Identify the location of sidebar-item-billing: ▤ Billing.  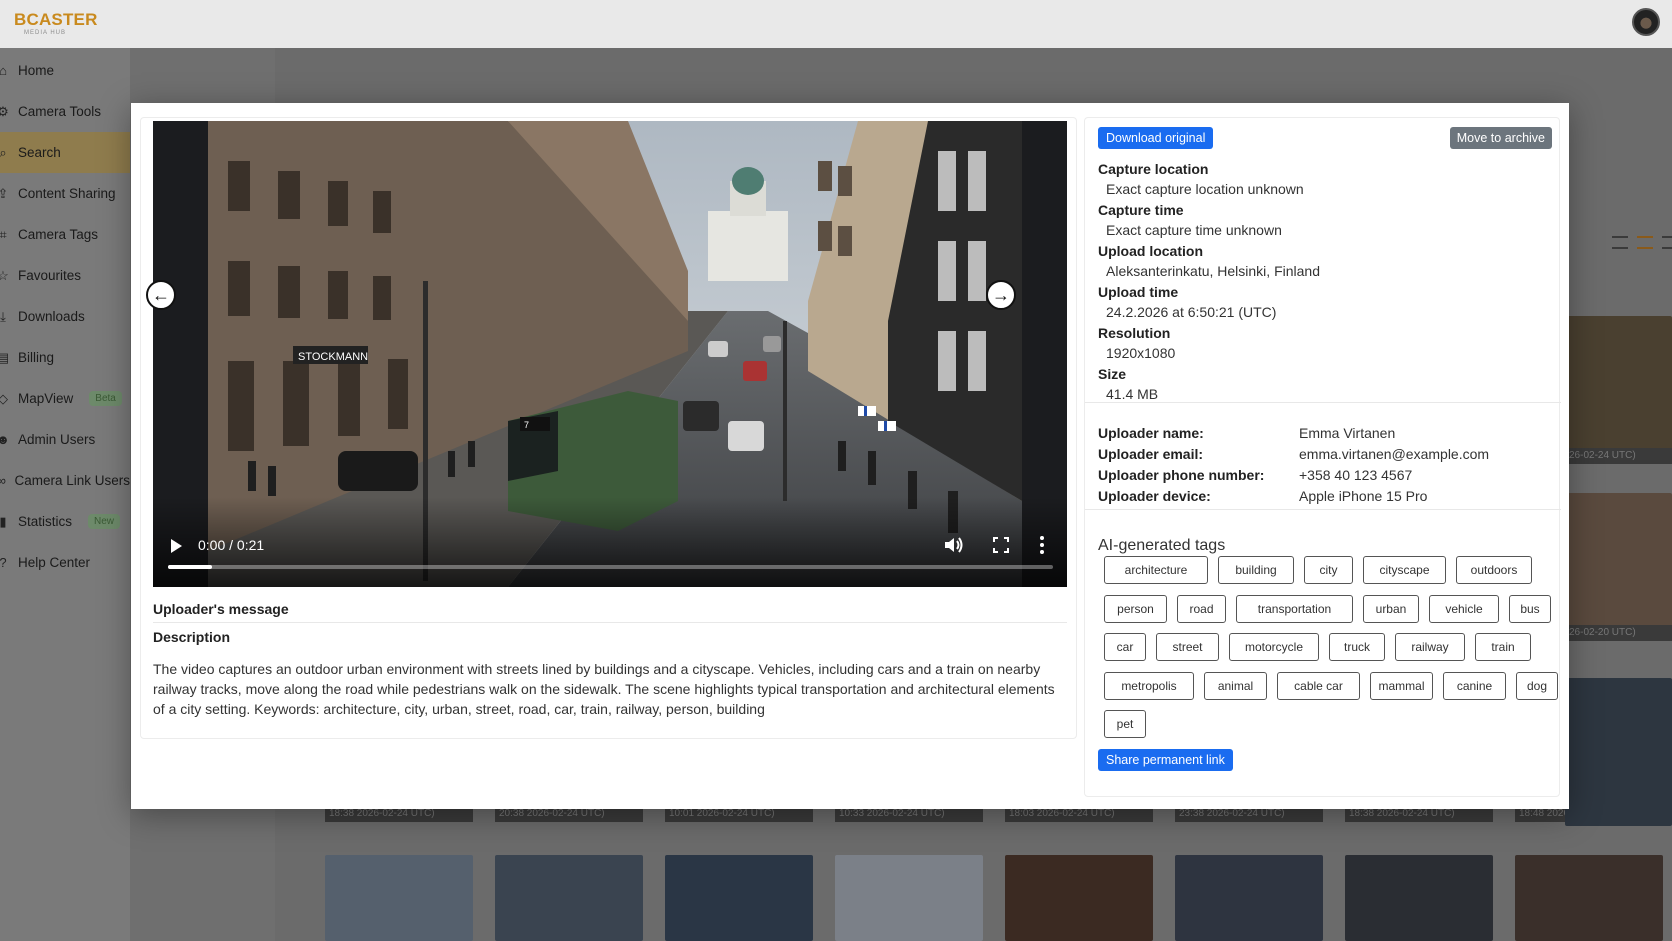
(65, 357).